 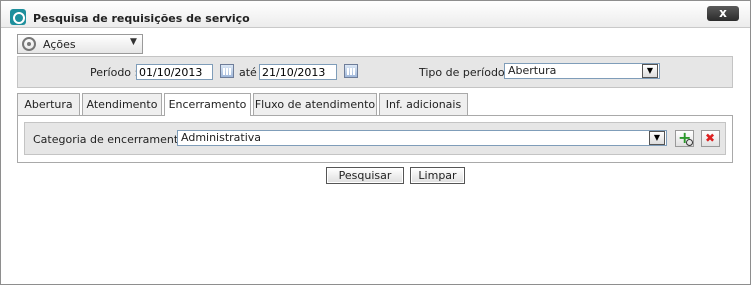 What do you see at coordinates (365, 175) in the screenshot?
I see `search-button: Pesquisar` at bounding box center [365, 175].